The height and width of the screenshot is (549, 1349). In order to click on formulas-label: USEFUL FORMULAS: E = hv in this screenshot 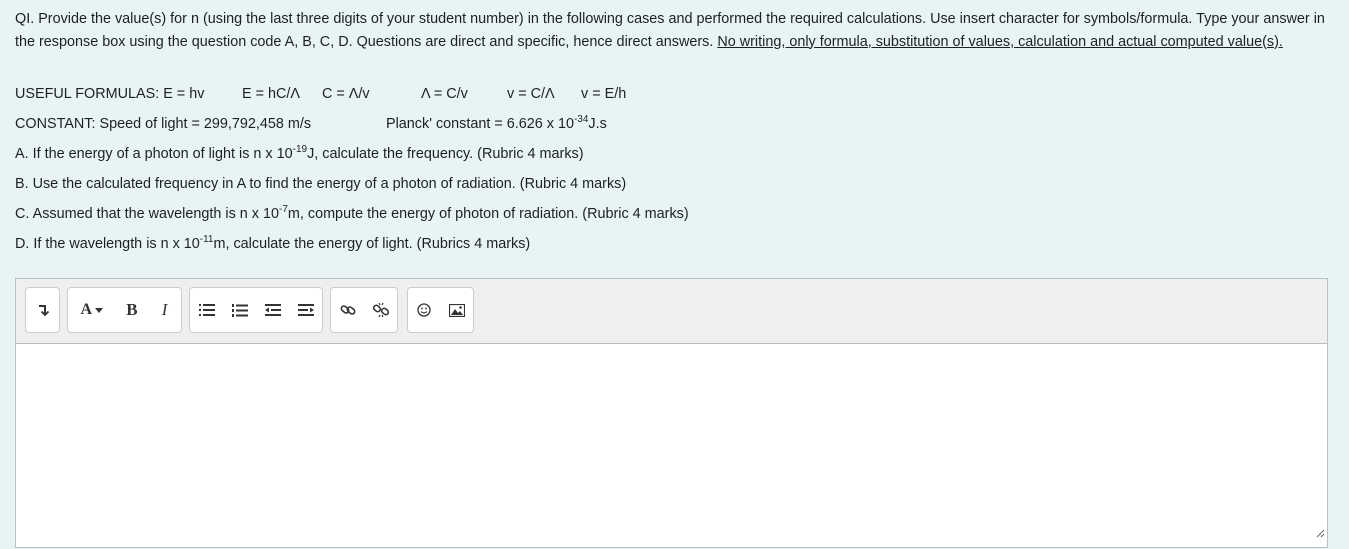, I will do `click(110, 94)`.